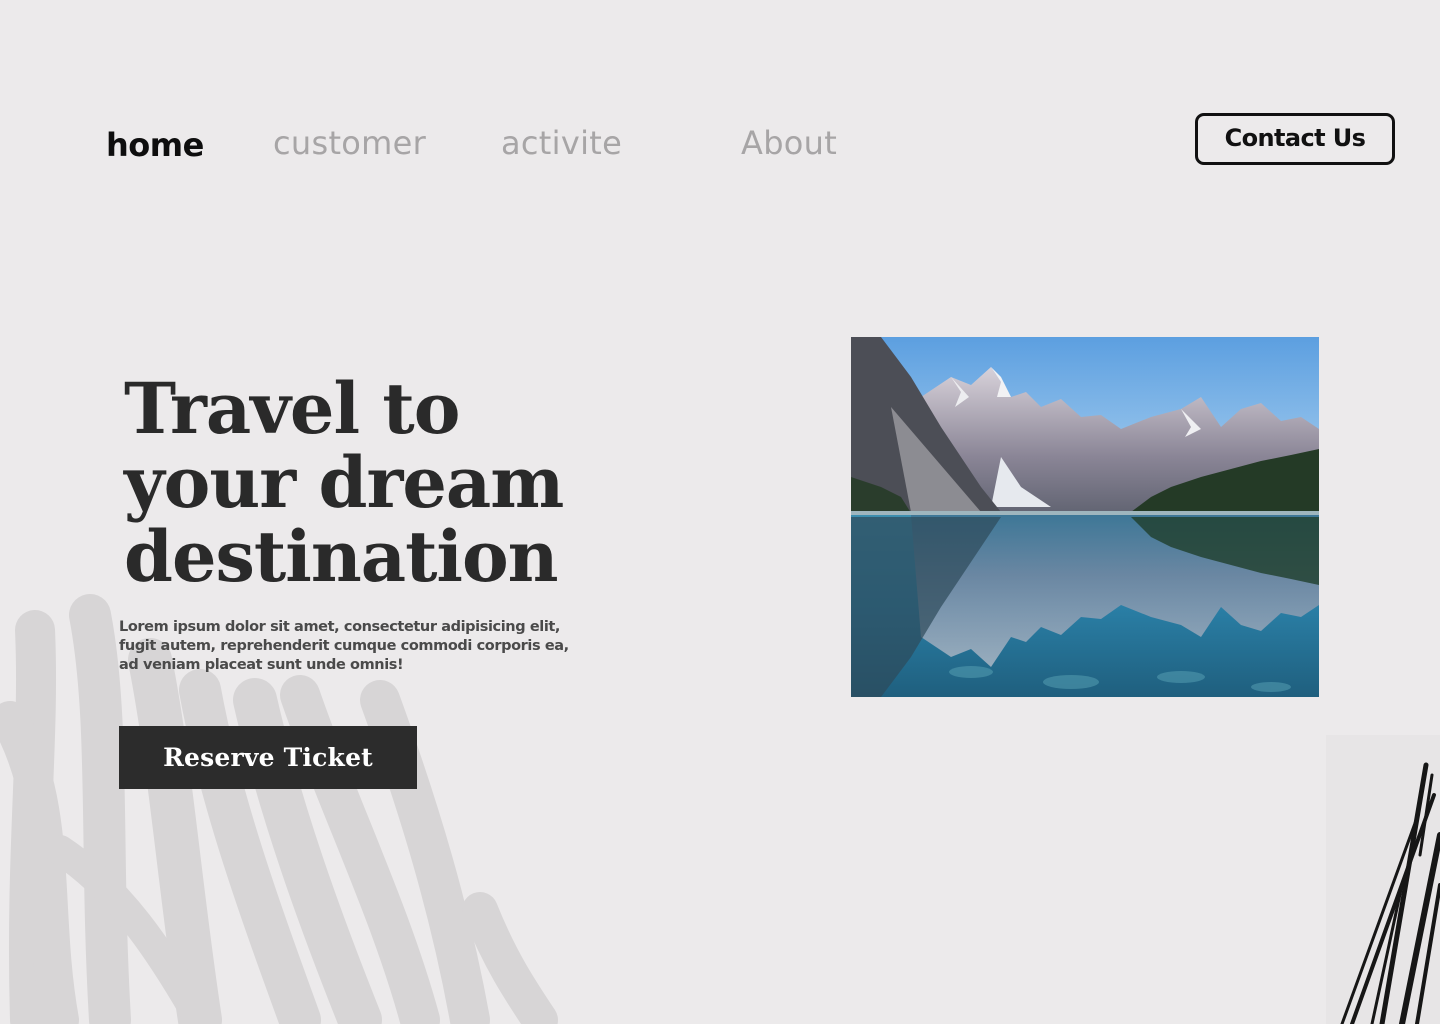 The image size is (1440, 1024). What do you see at coordinates (789, 143) in the screenshot?
I see `nav-link-about: About` at bounding box center [789, 143].